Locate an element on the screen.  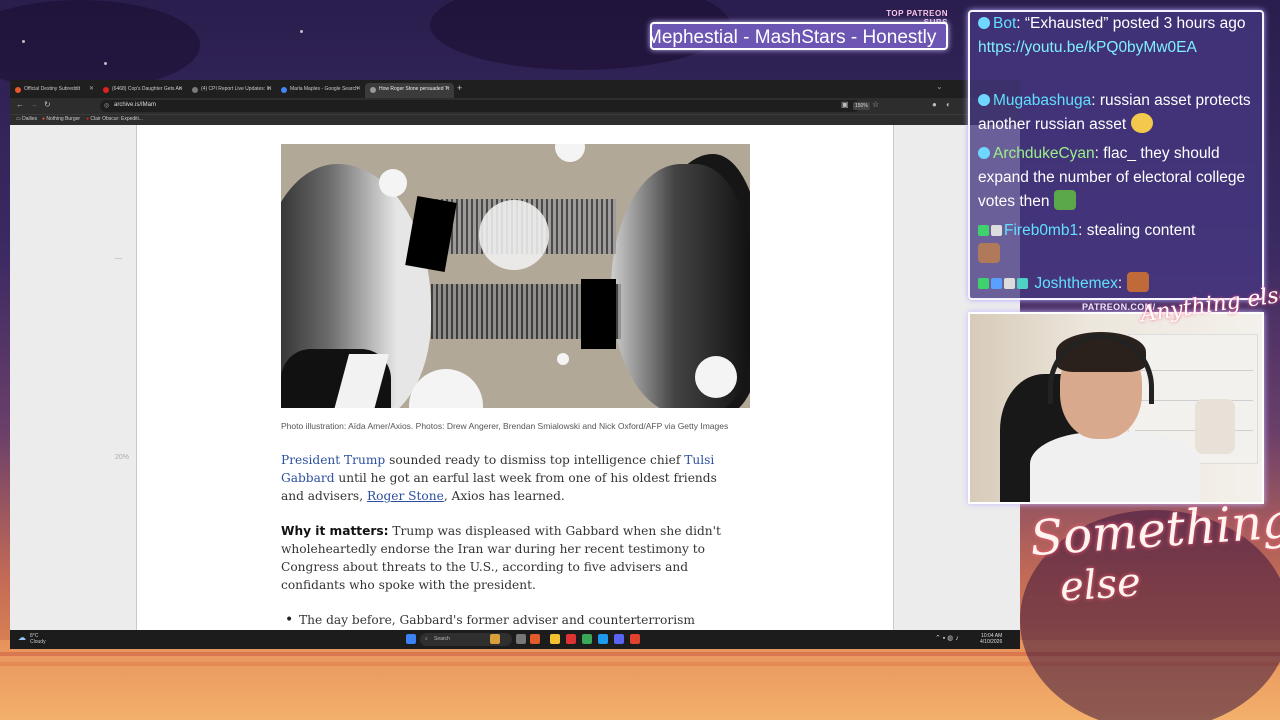
reader-icon: ▣ is located at coordinates (845, 104).